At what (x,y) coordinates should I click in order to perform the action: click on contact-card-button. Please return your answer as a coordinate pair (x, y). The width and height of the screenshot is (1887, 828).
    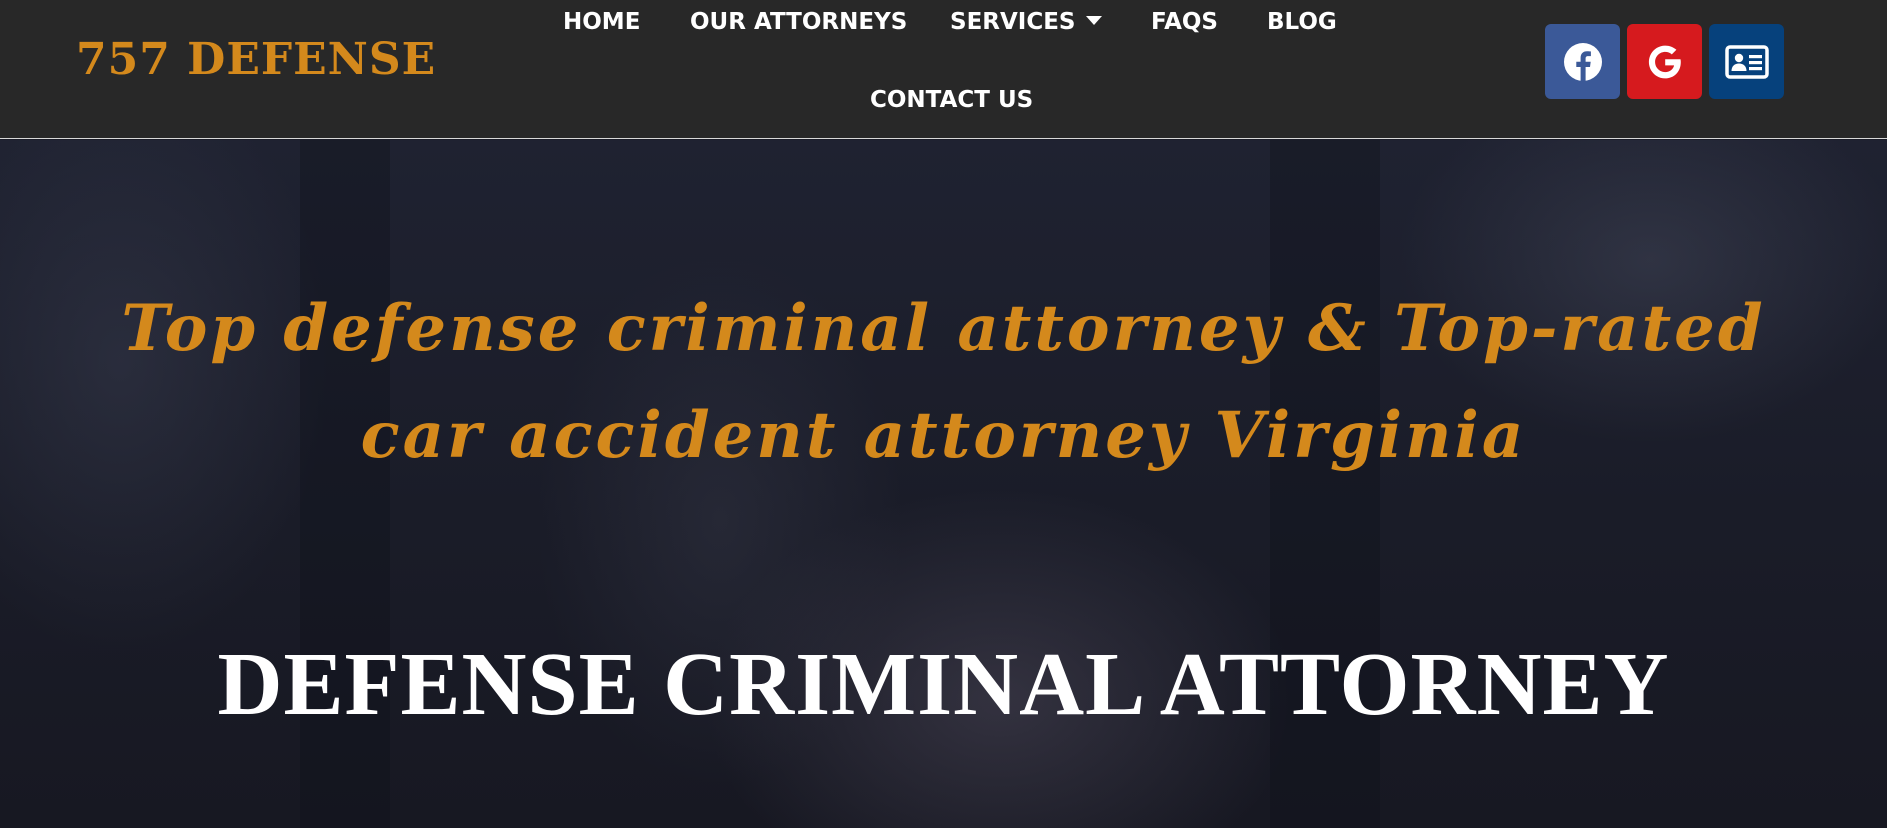
    Looking at the image, I should click on (1746, 61).